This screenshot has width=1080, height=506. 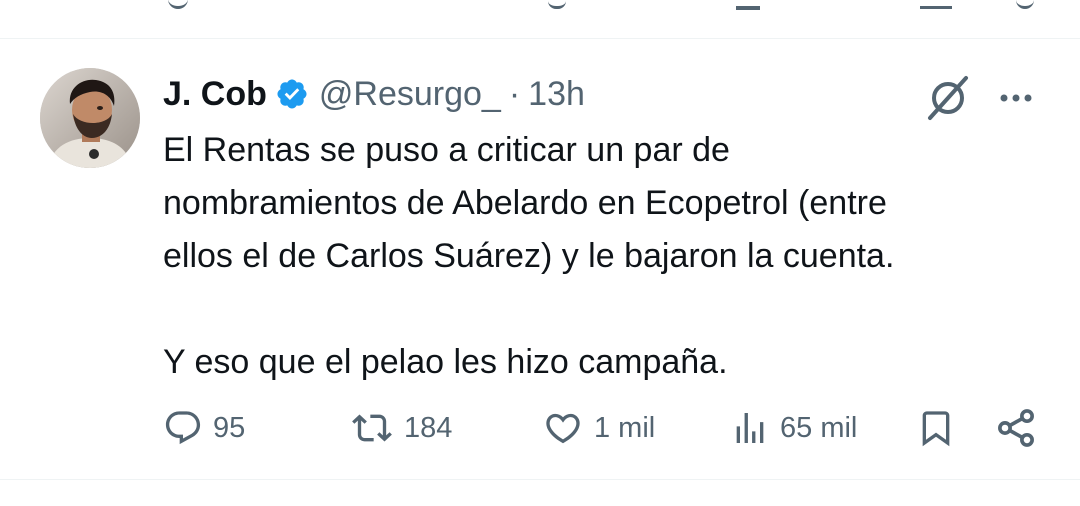 I want to click on views-chart-icon, so click(x=750, y=428).